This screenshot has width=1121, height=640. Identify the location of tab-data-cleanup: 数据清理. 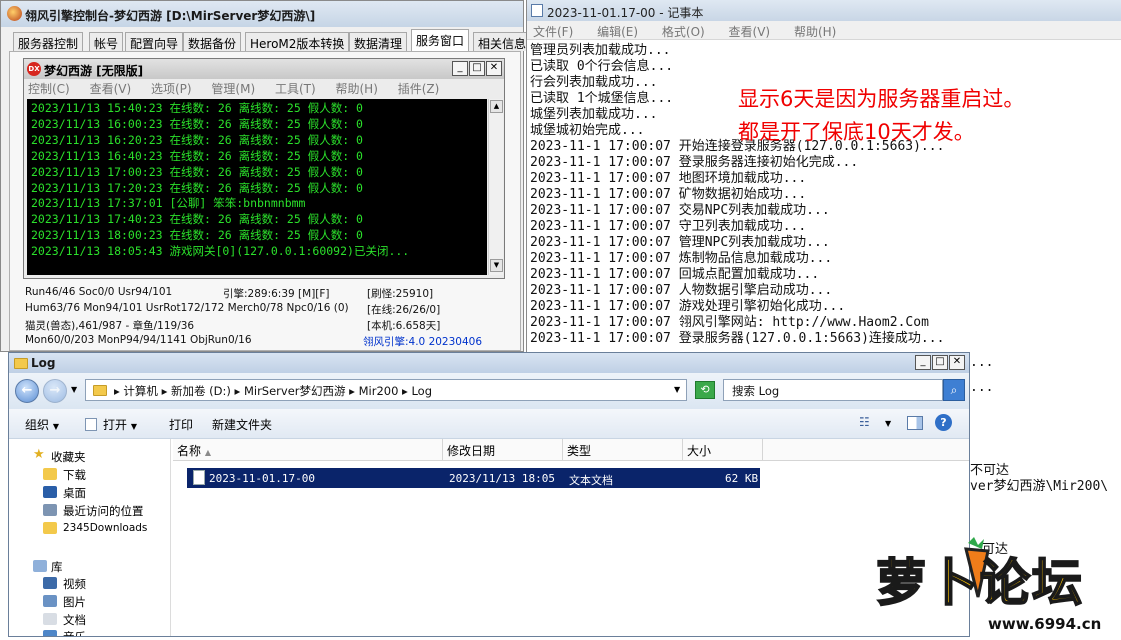
(378, 41).